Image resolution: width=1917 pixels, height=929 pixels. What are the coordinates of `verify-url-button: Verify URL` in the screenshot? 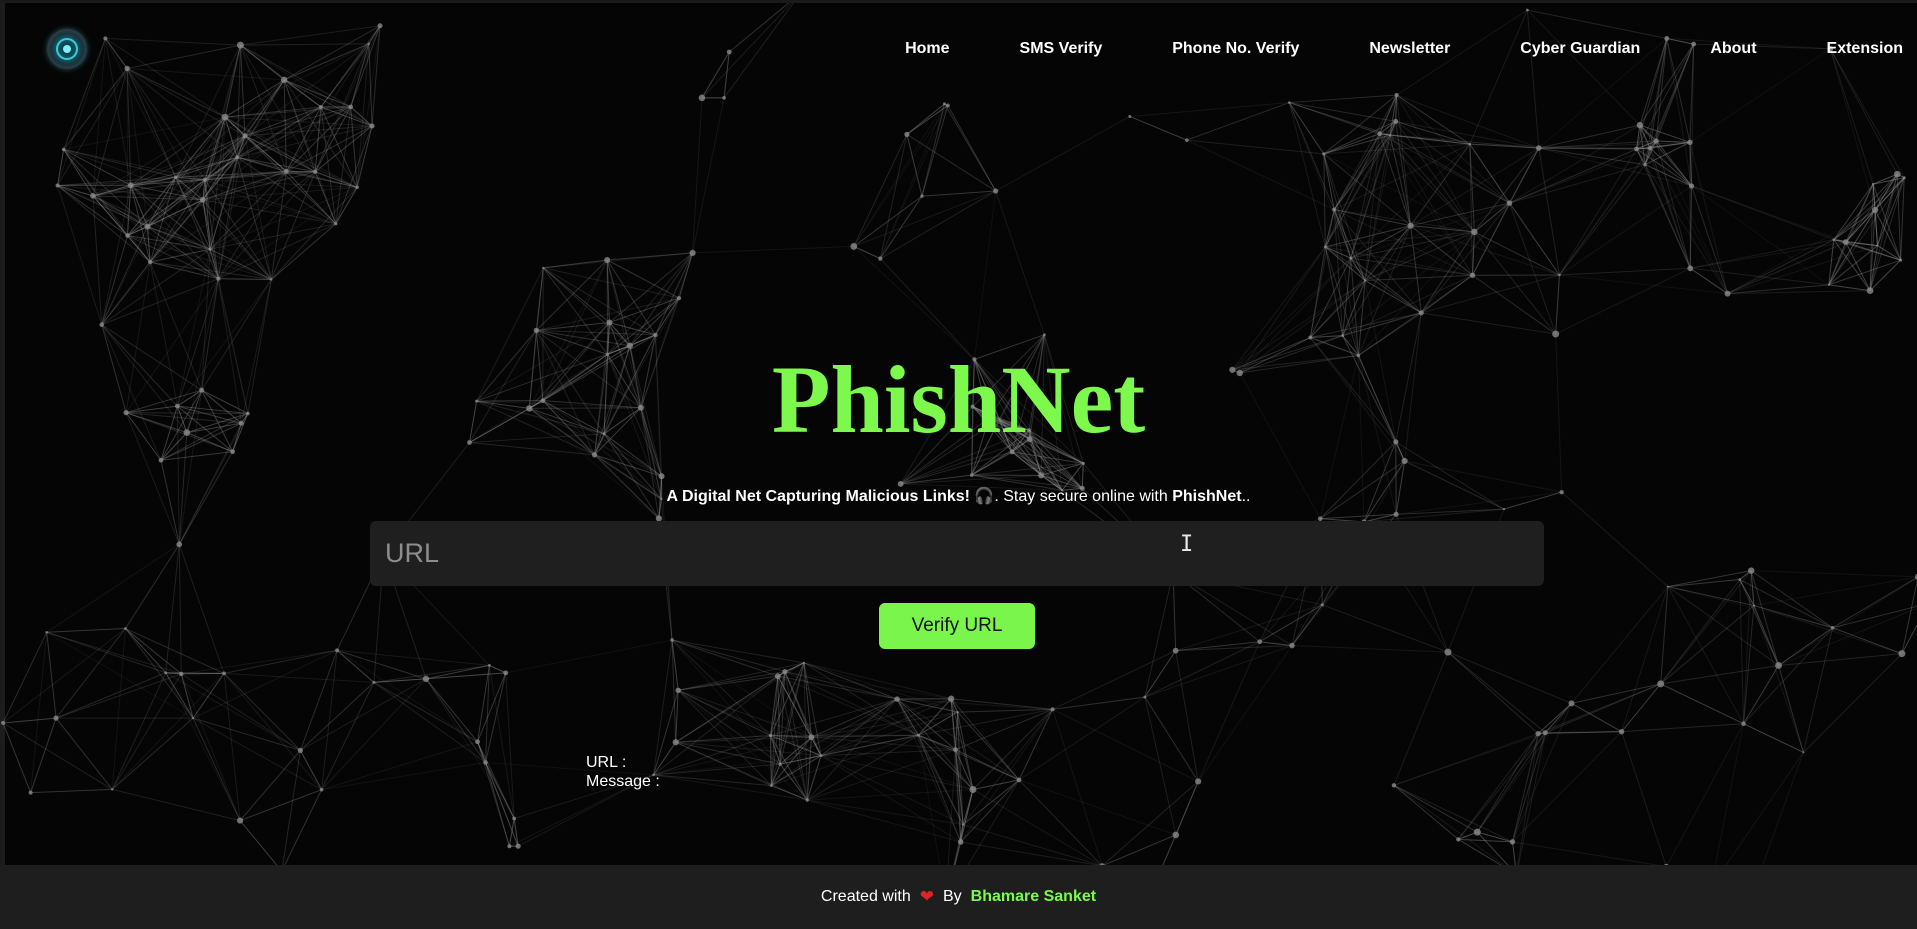 It's located at (957, 626).